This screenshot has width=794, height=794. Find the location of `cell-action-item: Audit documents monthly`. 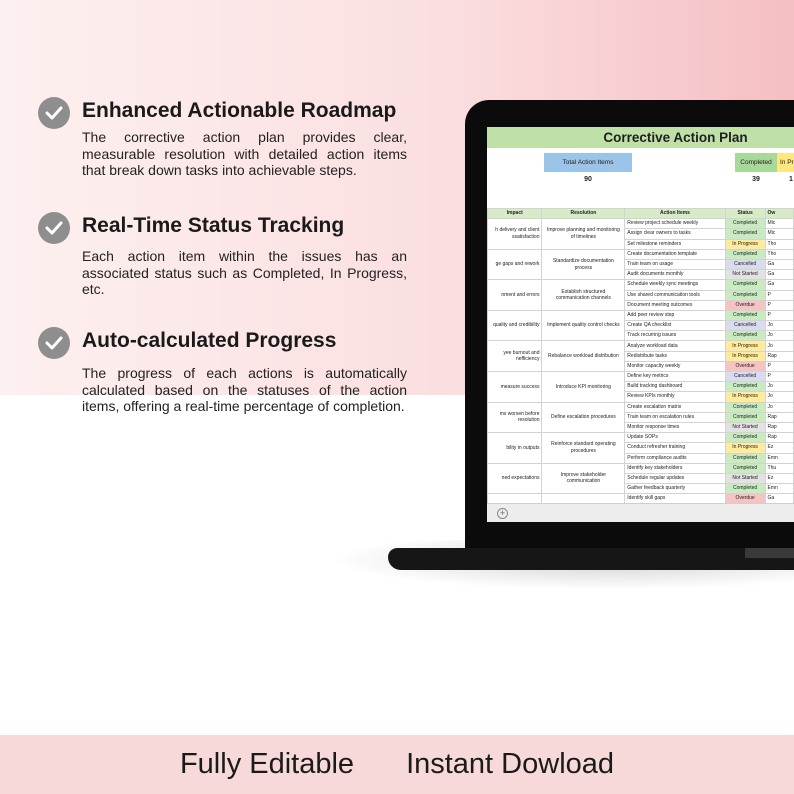

cell-action-item: Audit documents monthly is located at coordinates (675, 275).